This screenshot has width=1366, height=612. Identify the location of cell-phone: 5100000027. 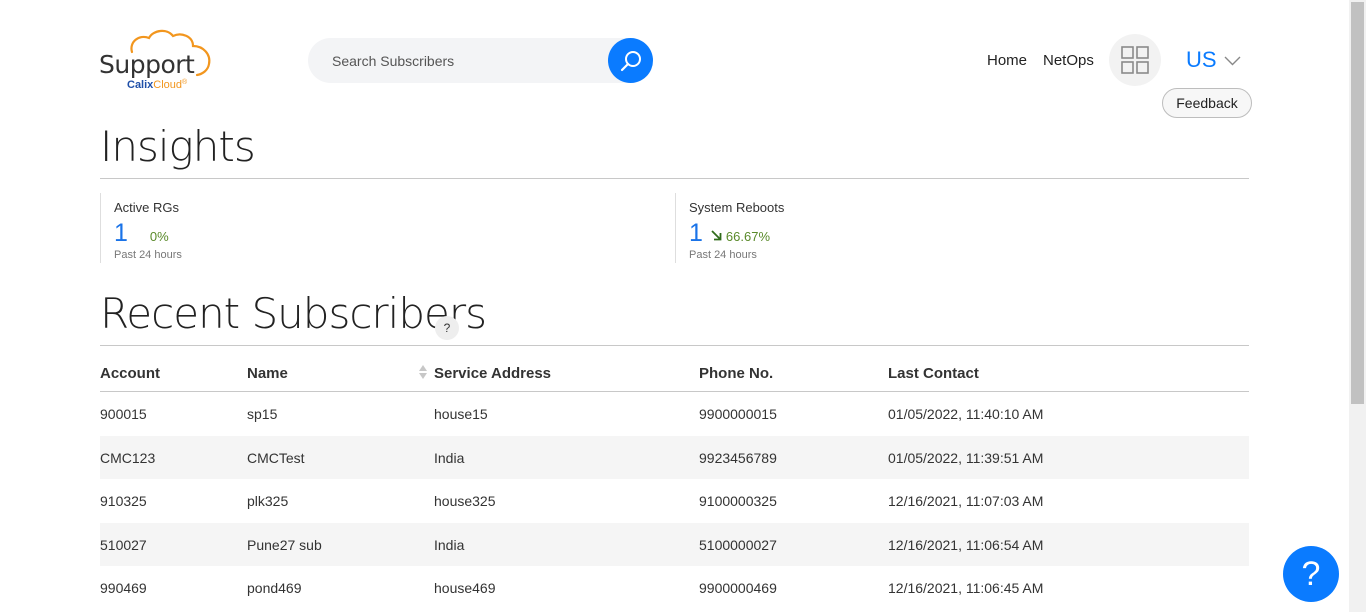
(738, 544).